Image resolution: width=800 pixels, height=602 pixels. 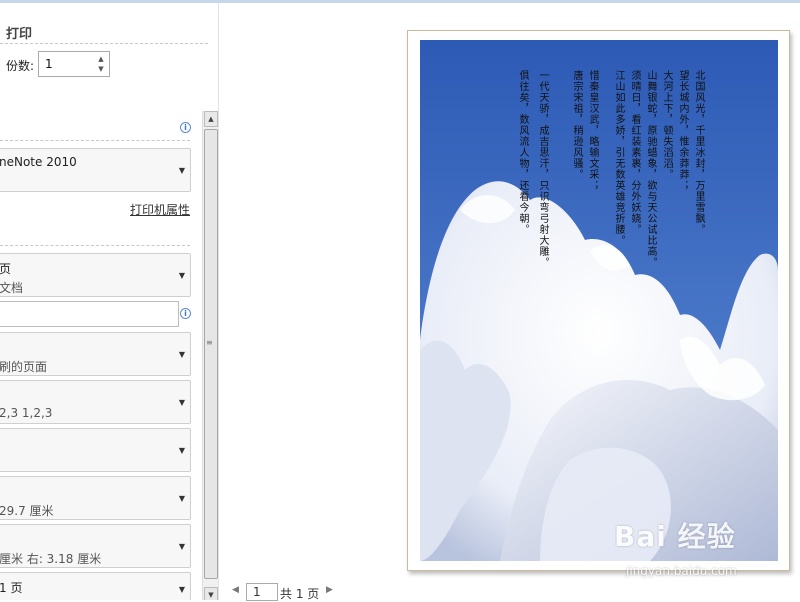 What do you see at coordinates (675, 536) in the screenshot?
I see `watermark-logo: Bai 经验` at bounding box center [675, 536].